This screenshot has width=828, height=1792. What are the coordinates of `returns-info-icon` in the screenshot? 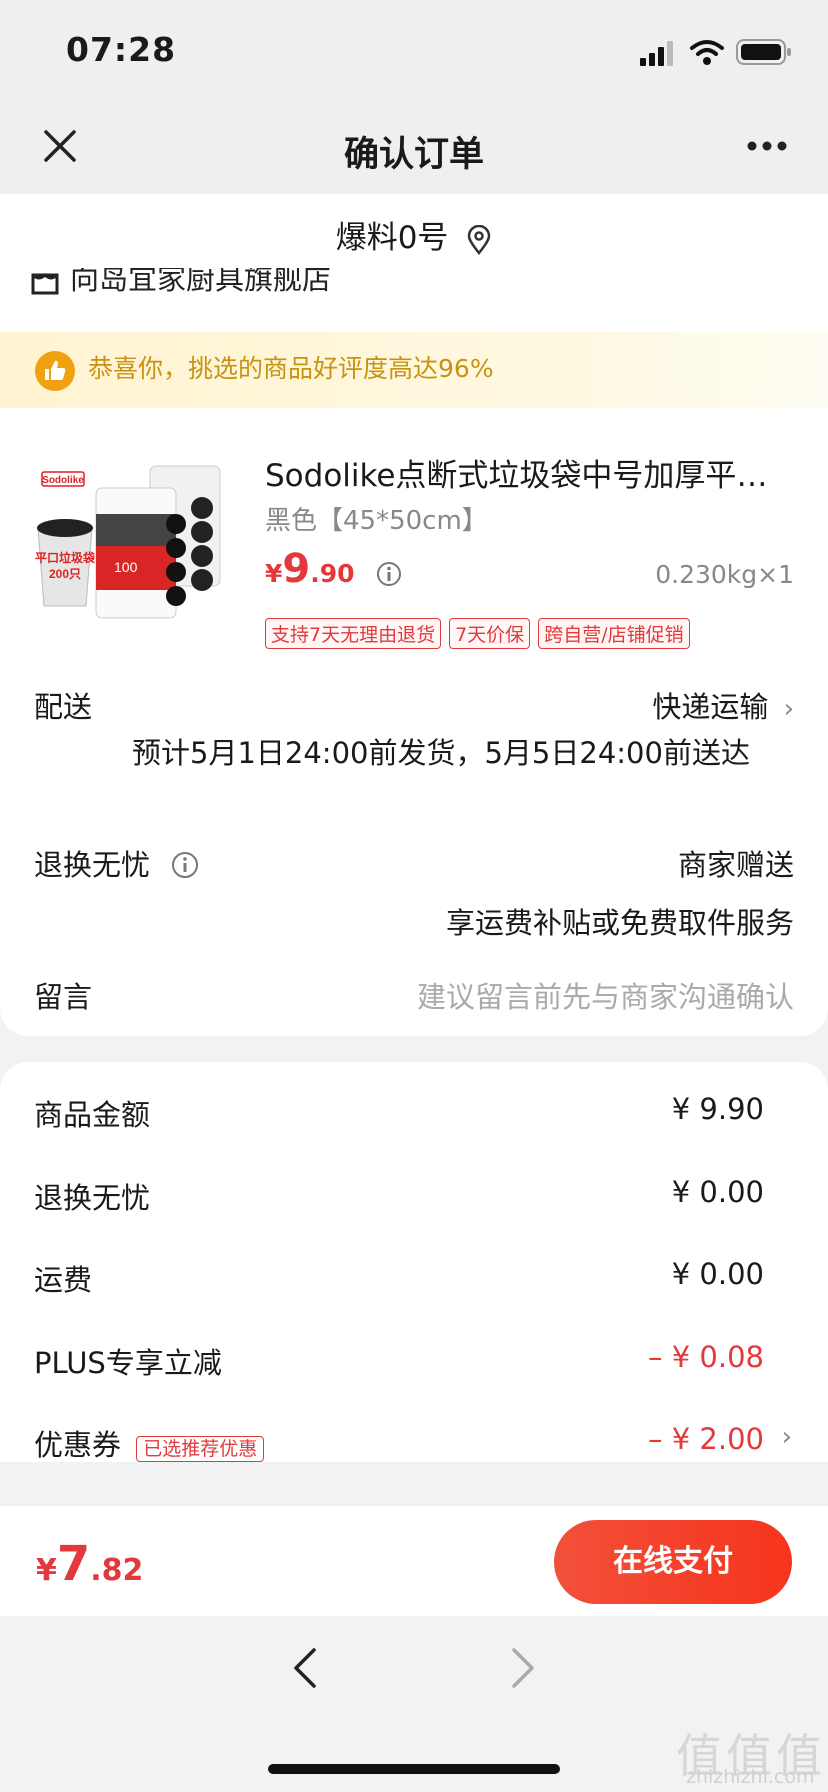 It's located at (185, 865).